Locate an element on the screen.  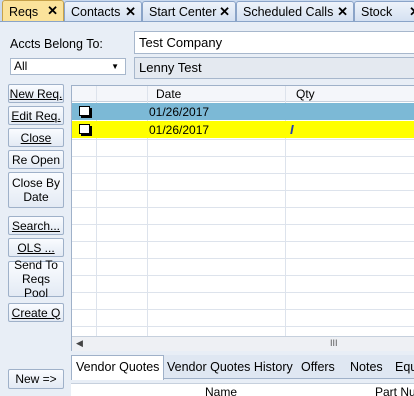
grid-header: Date Qty is located at coordinates (243, 94).